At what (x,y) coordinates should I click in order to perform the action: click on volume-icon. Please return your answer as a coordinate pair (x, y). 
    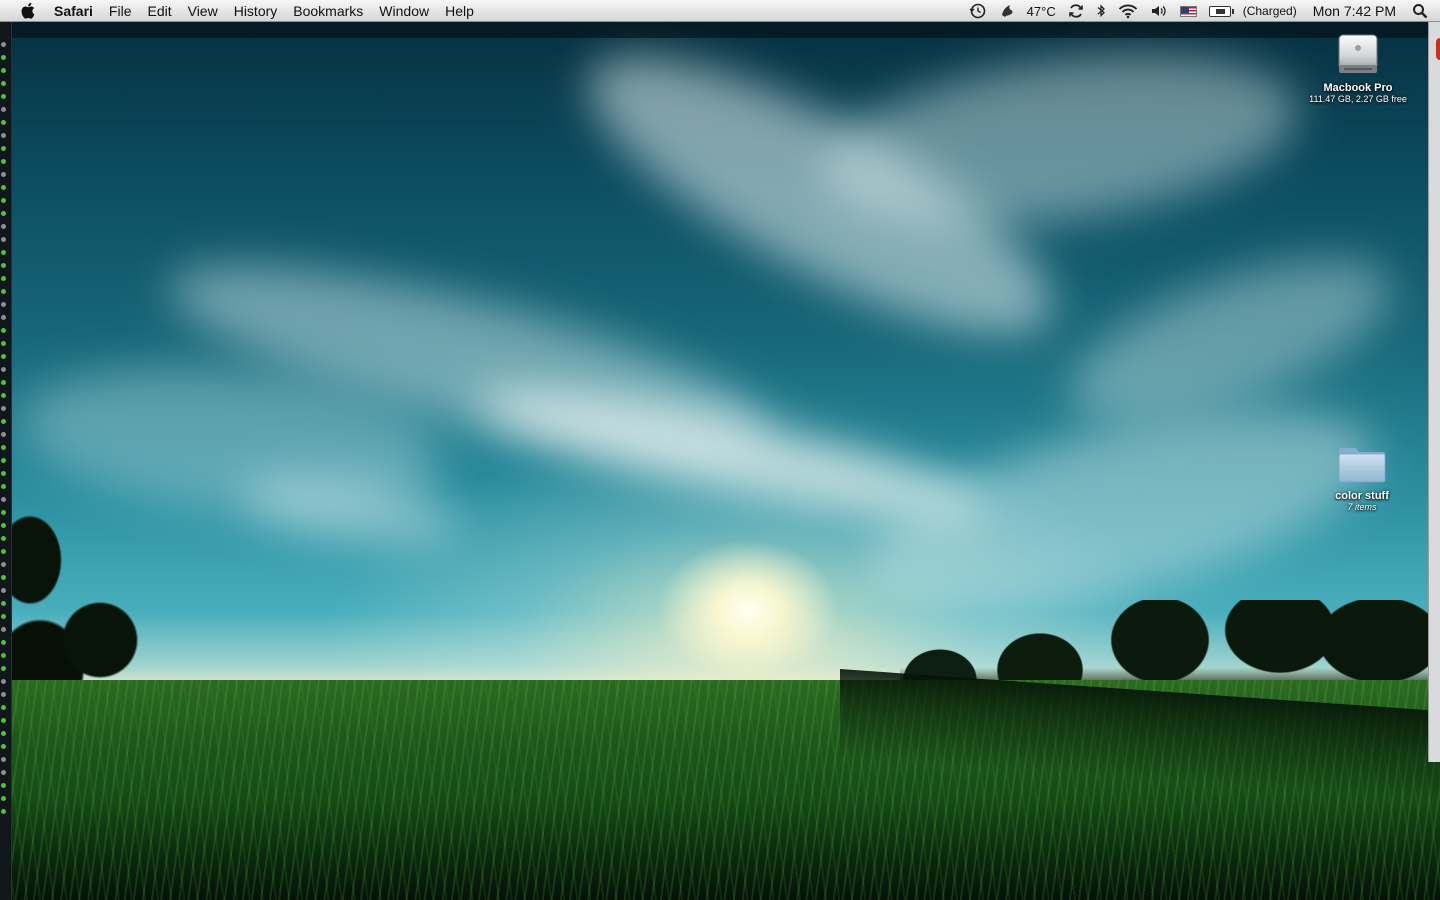
    Looking at the image, I should click on (1159, 11).